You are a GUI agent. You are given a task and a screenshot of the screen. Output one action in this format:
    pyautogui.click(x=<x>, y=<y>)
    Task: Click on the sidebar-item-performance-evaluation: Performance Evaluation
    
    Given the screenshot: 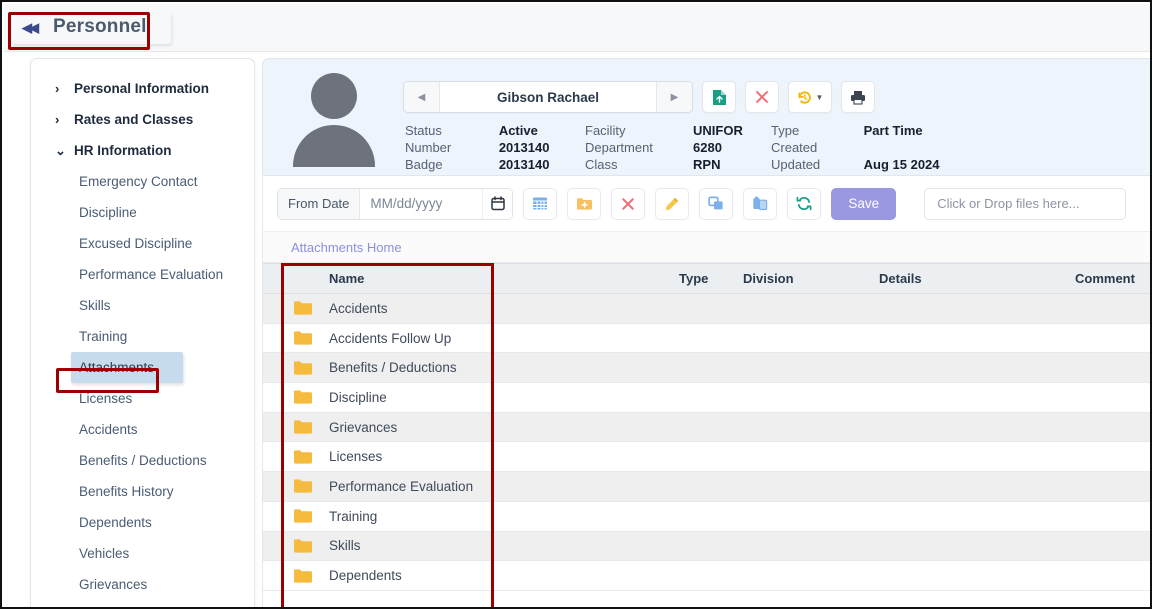 What is the action you would take?
    pyautogui.click(x=142, y=274)
    